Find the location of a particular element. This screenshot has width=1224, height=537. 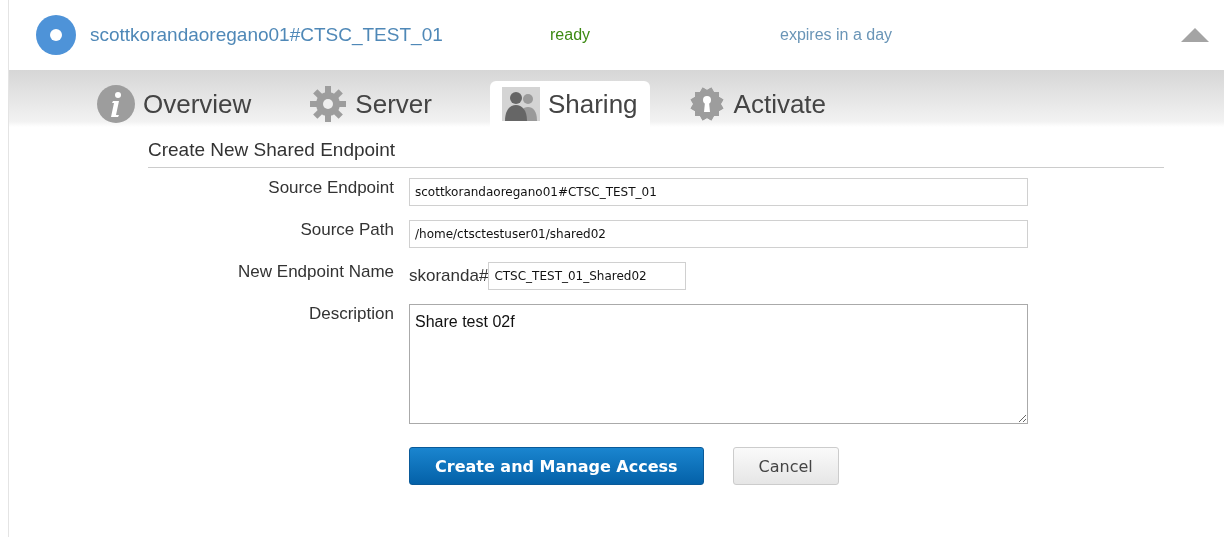

form-title: Create New Shared Endpoint is located at coordinates (656, 153).